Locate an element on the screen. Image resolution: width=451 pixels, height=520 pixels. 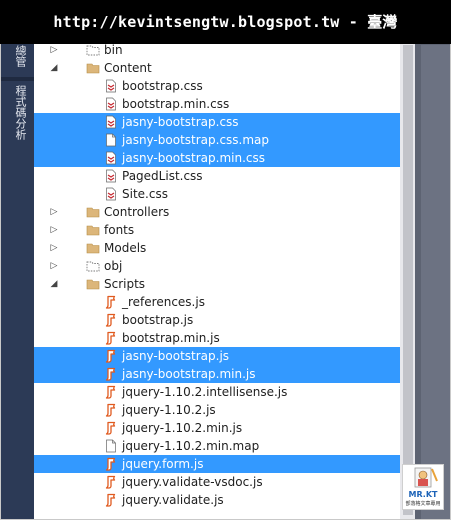
rail-tab-explorer: 總管 is located at coordinates (18, 56).